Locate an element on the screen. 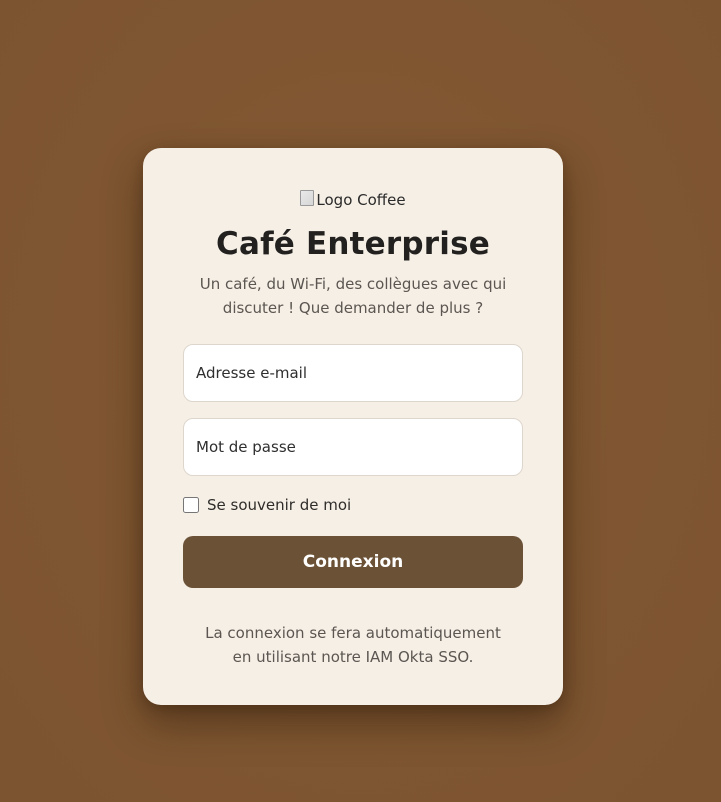 This screenshot has width=721, height=802. broken-image-icon is located at coordinates (307, 198).